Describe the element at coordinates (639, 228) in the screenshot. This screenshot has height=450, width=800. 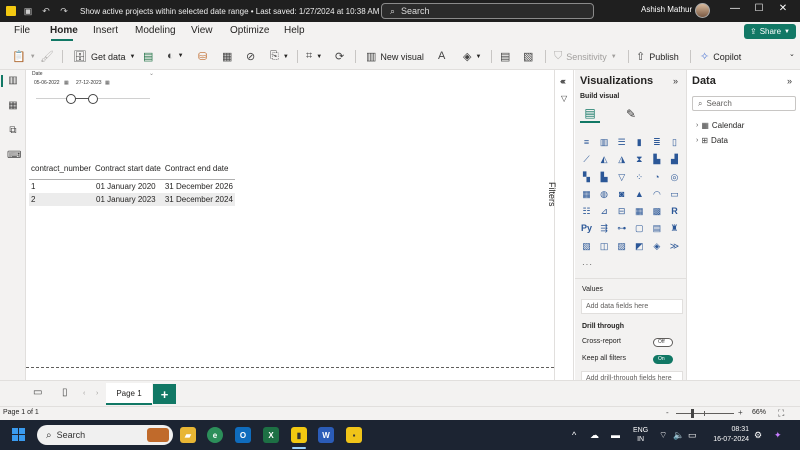
I see `q-and-a-icon: ▢` at that location.